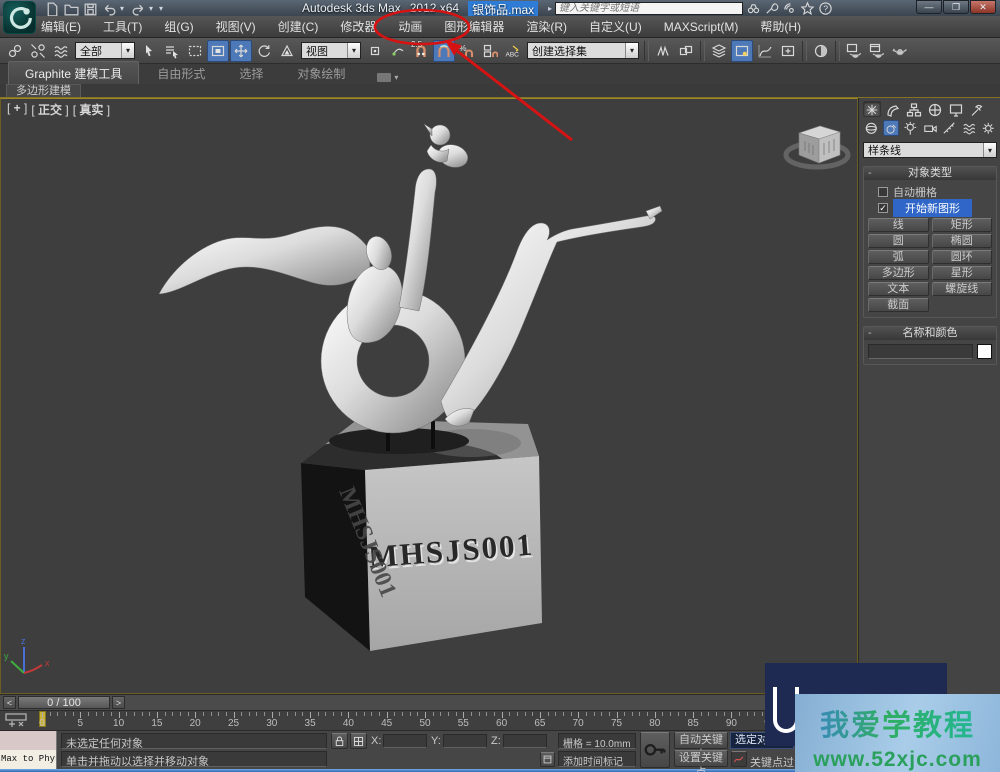  I want to click on rendered-frame-window, so click(877, 51).